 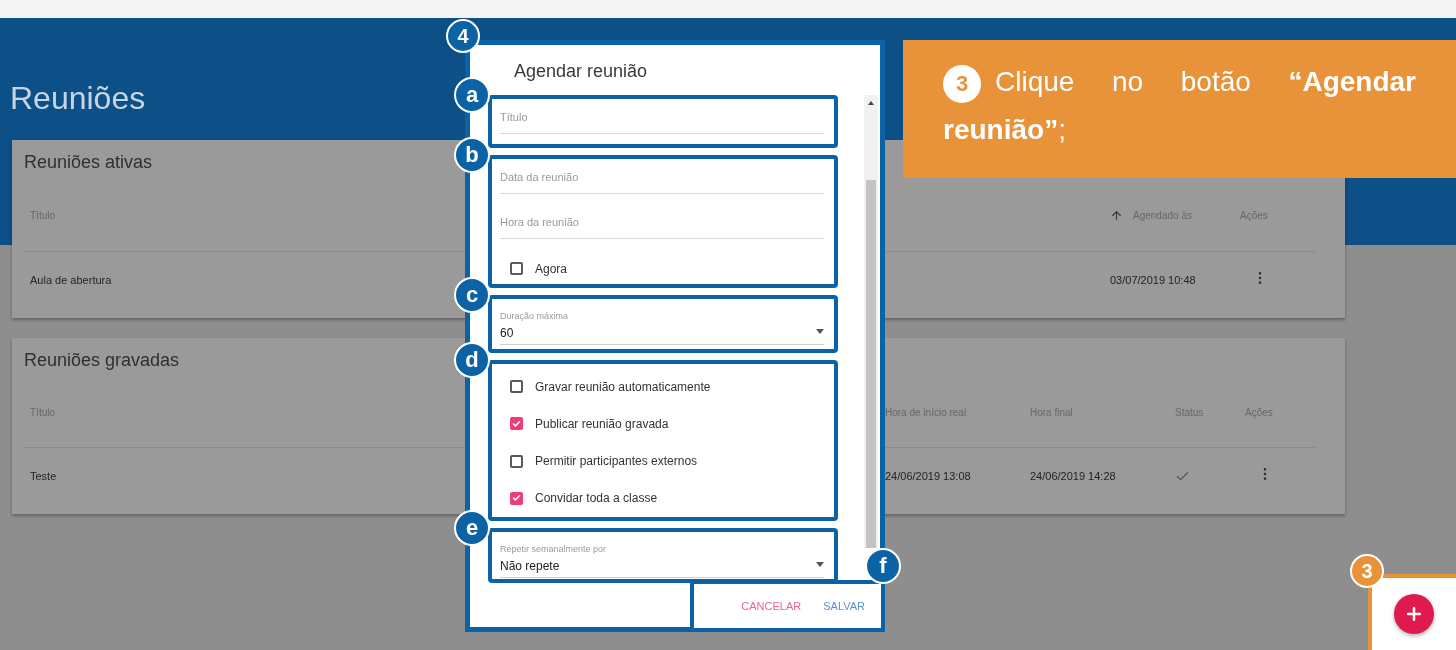 What do you see at coordinates (844, 606) in the screenshot?
I see `save-button: SALVAR` at bounding box center [844, 606].